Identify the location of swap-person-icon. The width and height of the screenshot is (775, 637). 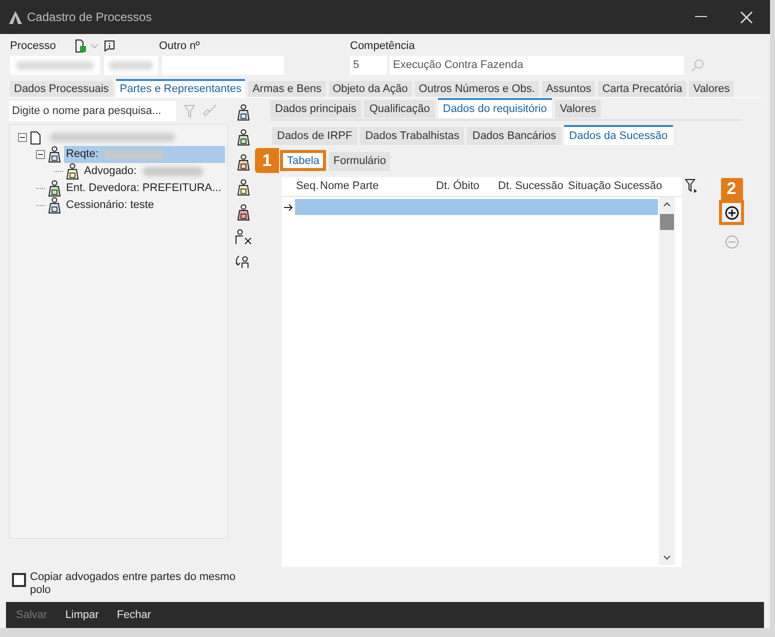
(243, 262).